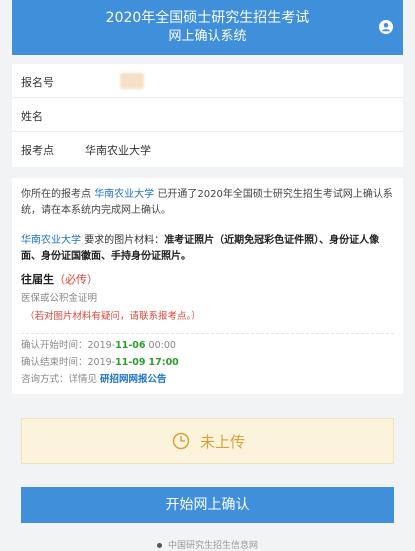 This screenshot has height=551, width=415. I want to click on end-year: 2019-, so click(101, 362).